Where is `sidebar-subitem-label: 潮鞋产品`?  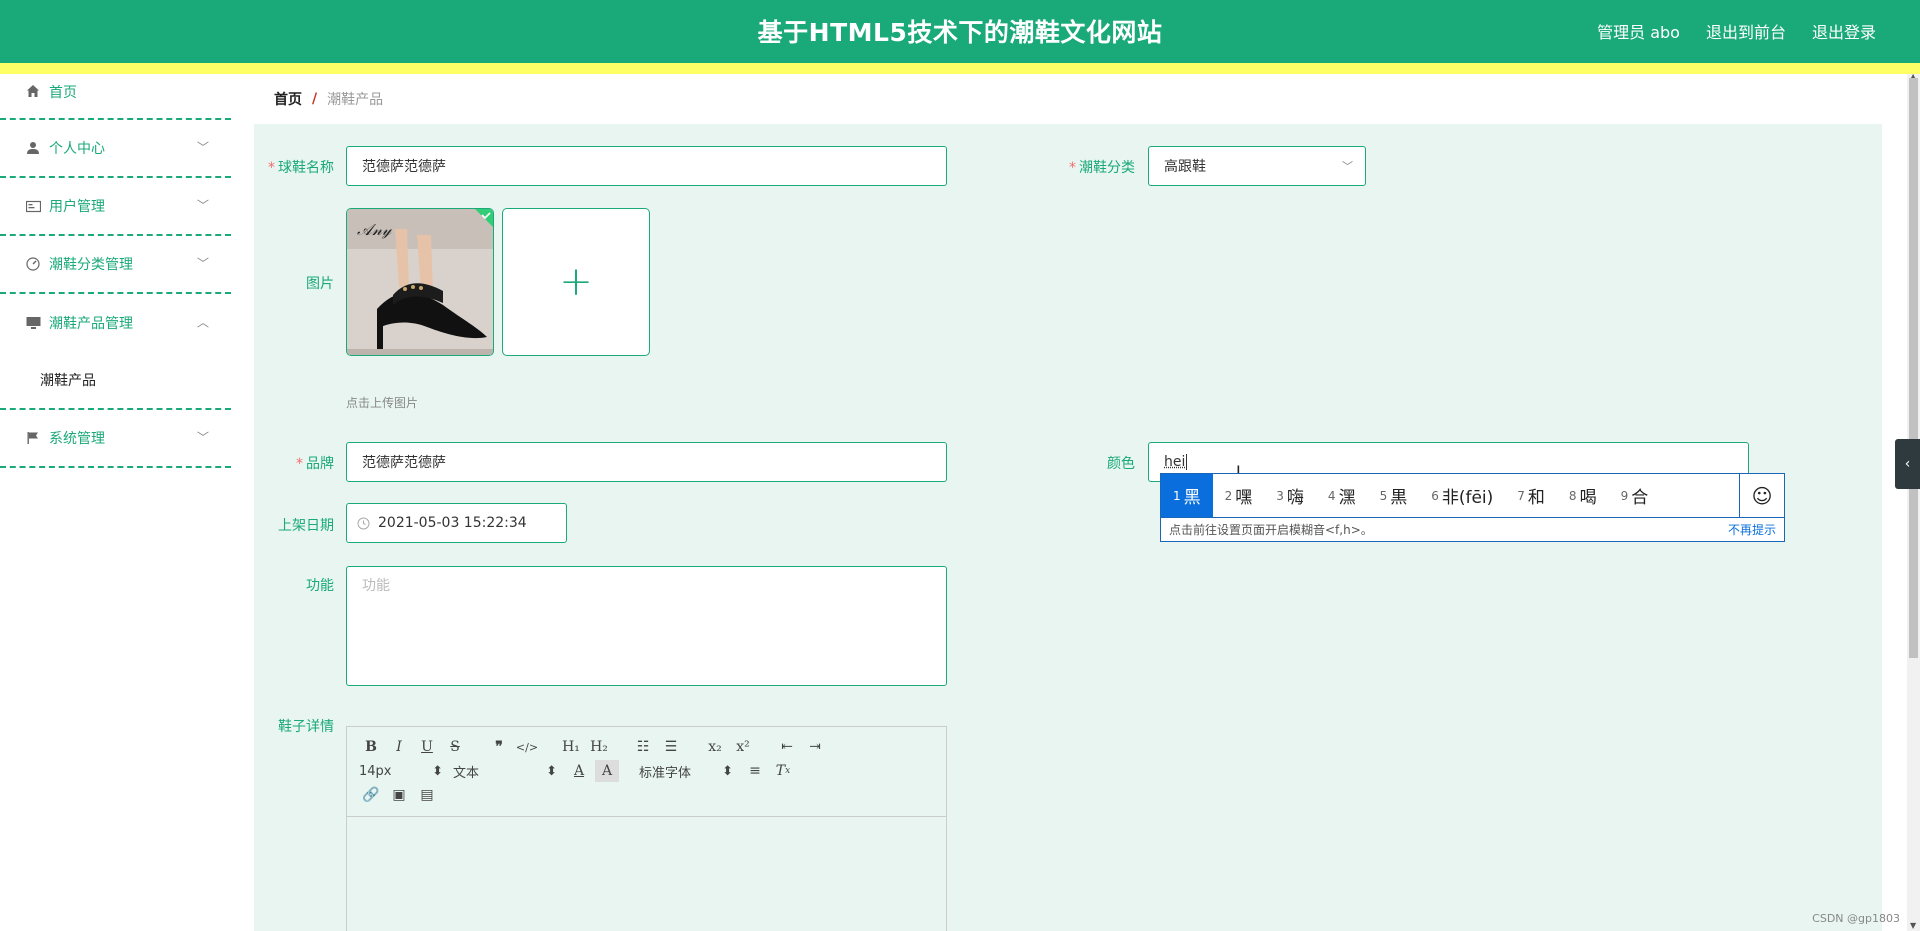 sidebar-subitem-label: 潮鞋产品 is located at coordinates (68, 380).